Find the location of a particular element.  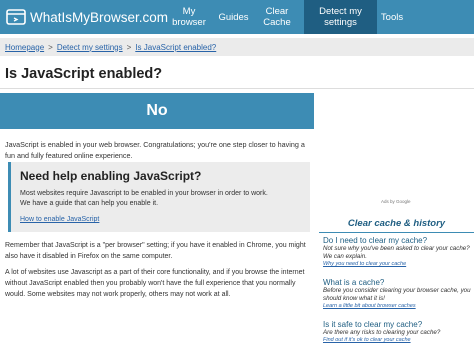

sidebar-question-link: Is it safe to clear my cache? is located at coordinates (398, 324).